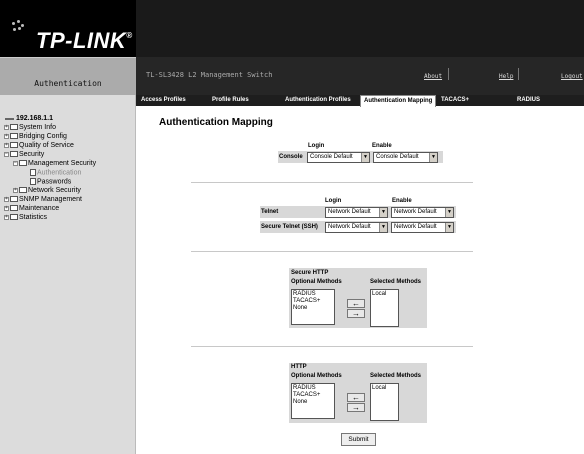 Image resolution: width=584 pixels, height=454 pixels. What do you see at coordinates (43, 199) in the screenshot?
I see `sidebar-item-snmp-management: + SNMP Management` at bounding box center [43, 199].